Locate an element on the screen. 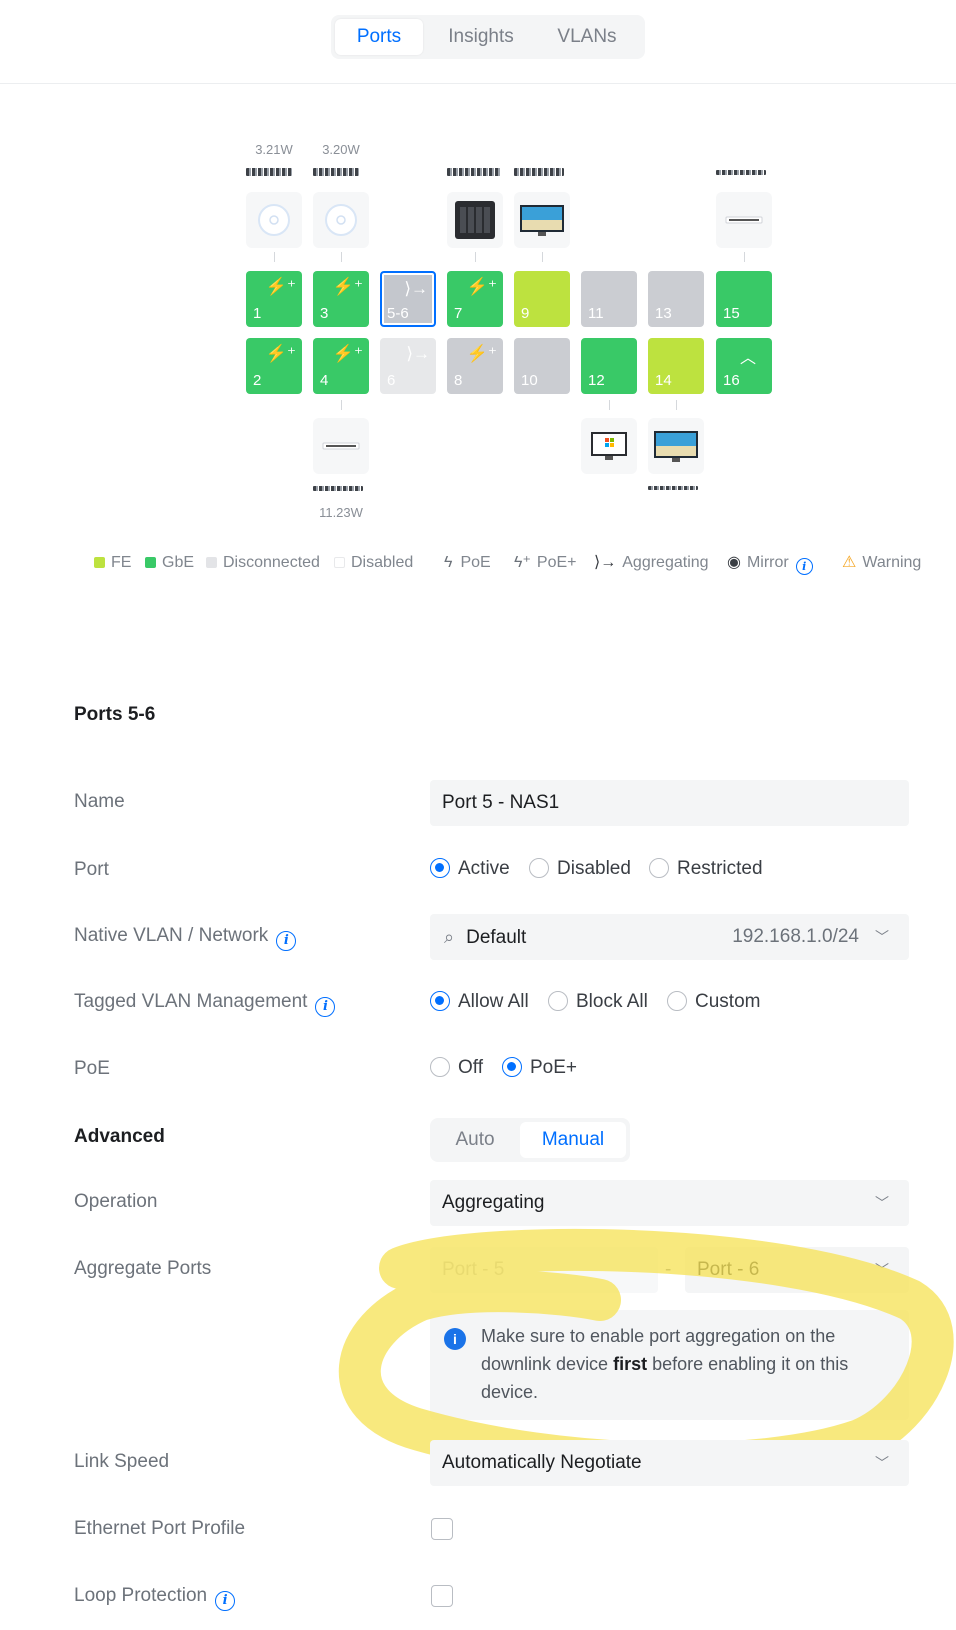 This screenshot has height=1630, width=956. port-7: ⚡⁺ 7 is located at coordinates (475, 299).